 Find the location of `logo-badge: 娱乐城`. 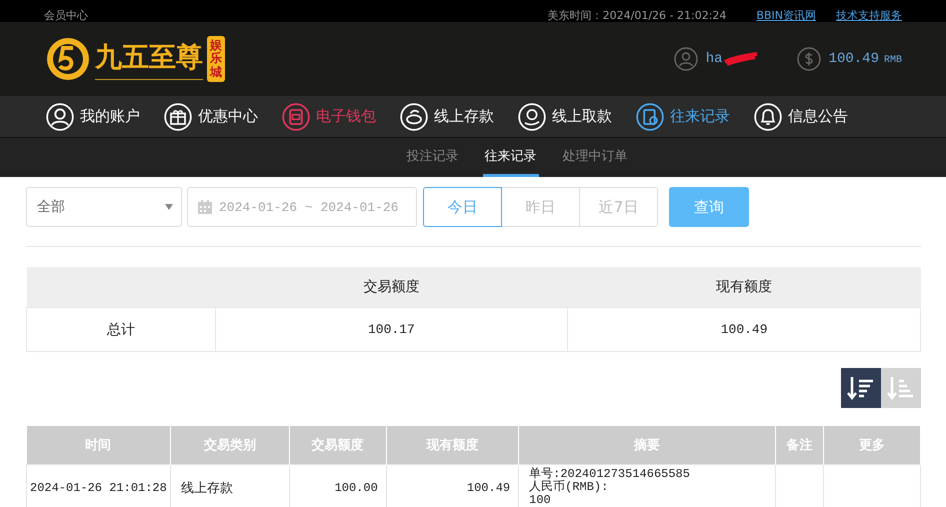

logo-badge: 娱乐城 is located at coordinates (216, 59).